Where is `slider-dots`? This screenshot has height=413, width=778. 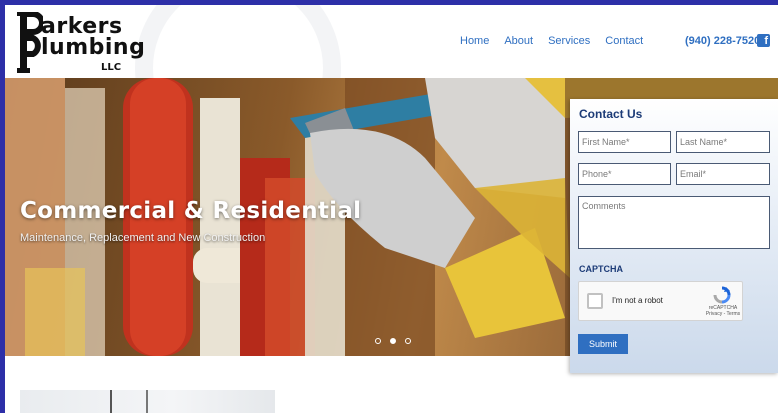 slider-dots is located at coordinates (393, 341).